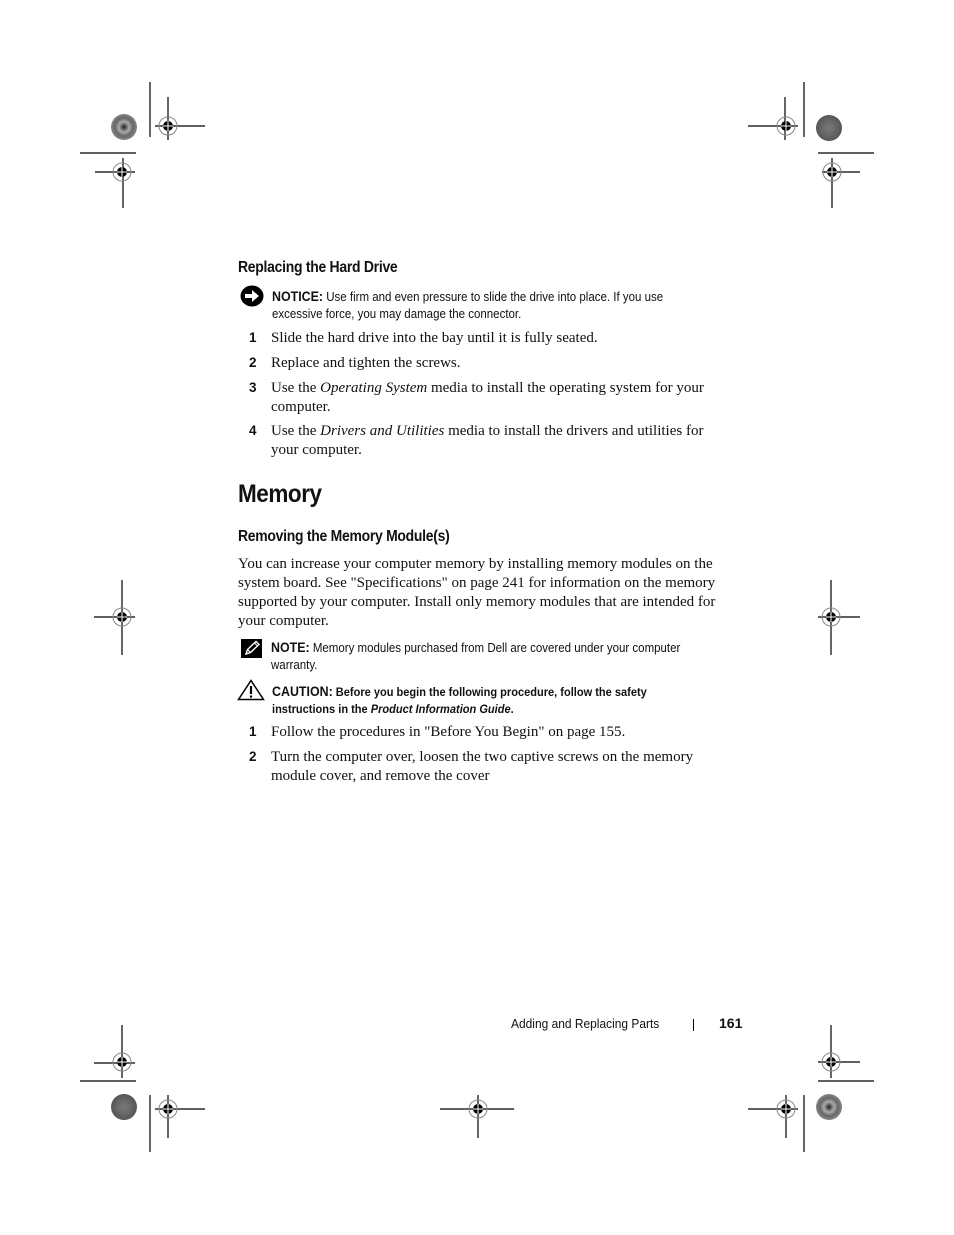  I want to click on step-text: Replace and tighten the screws., so click(502, 363).